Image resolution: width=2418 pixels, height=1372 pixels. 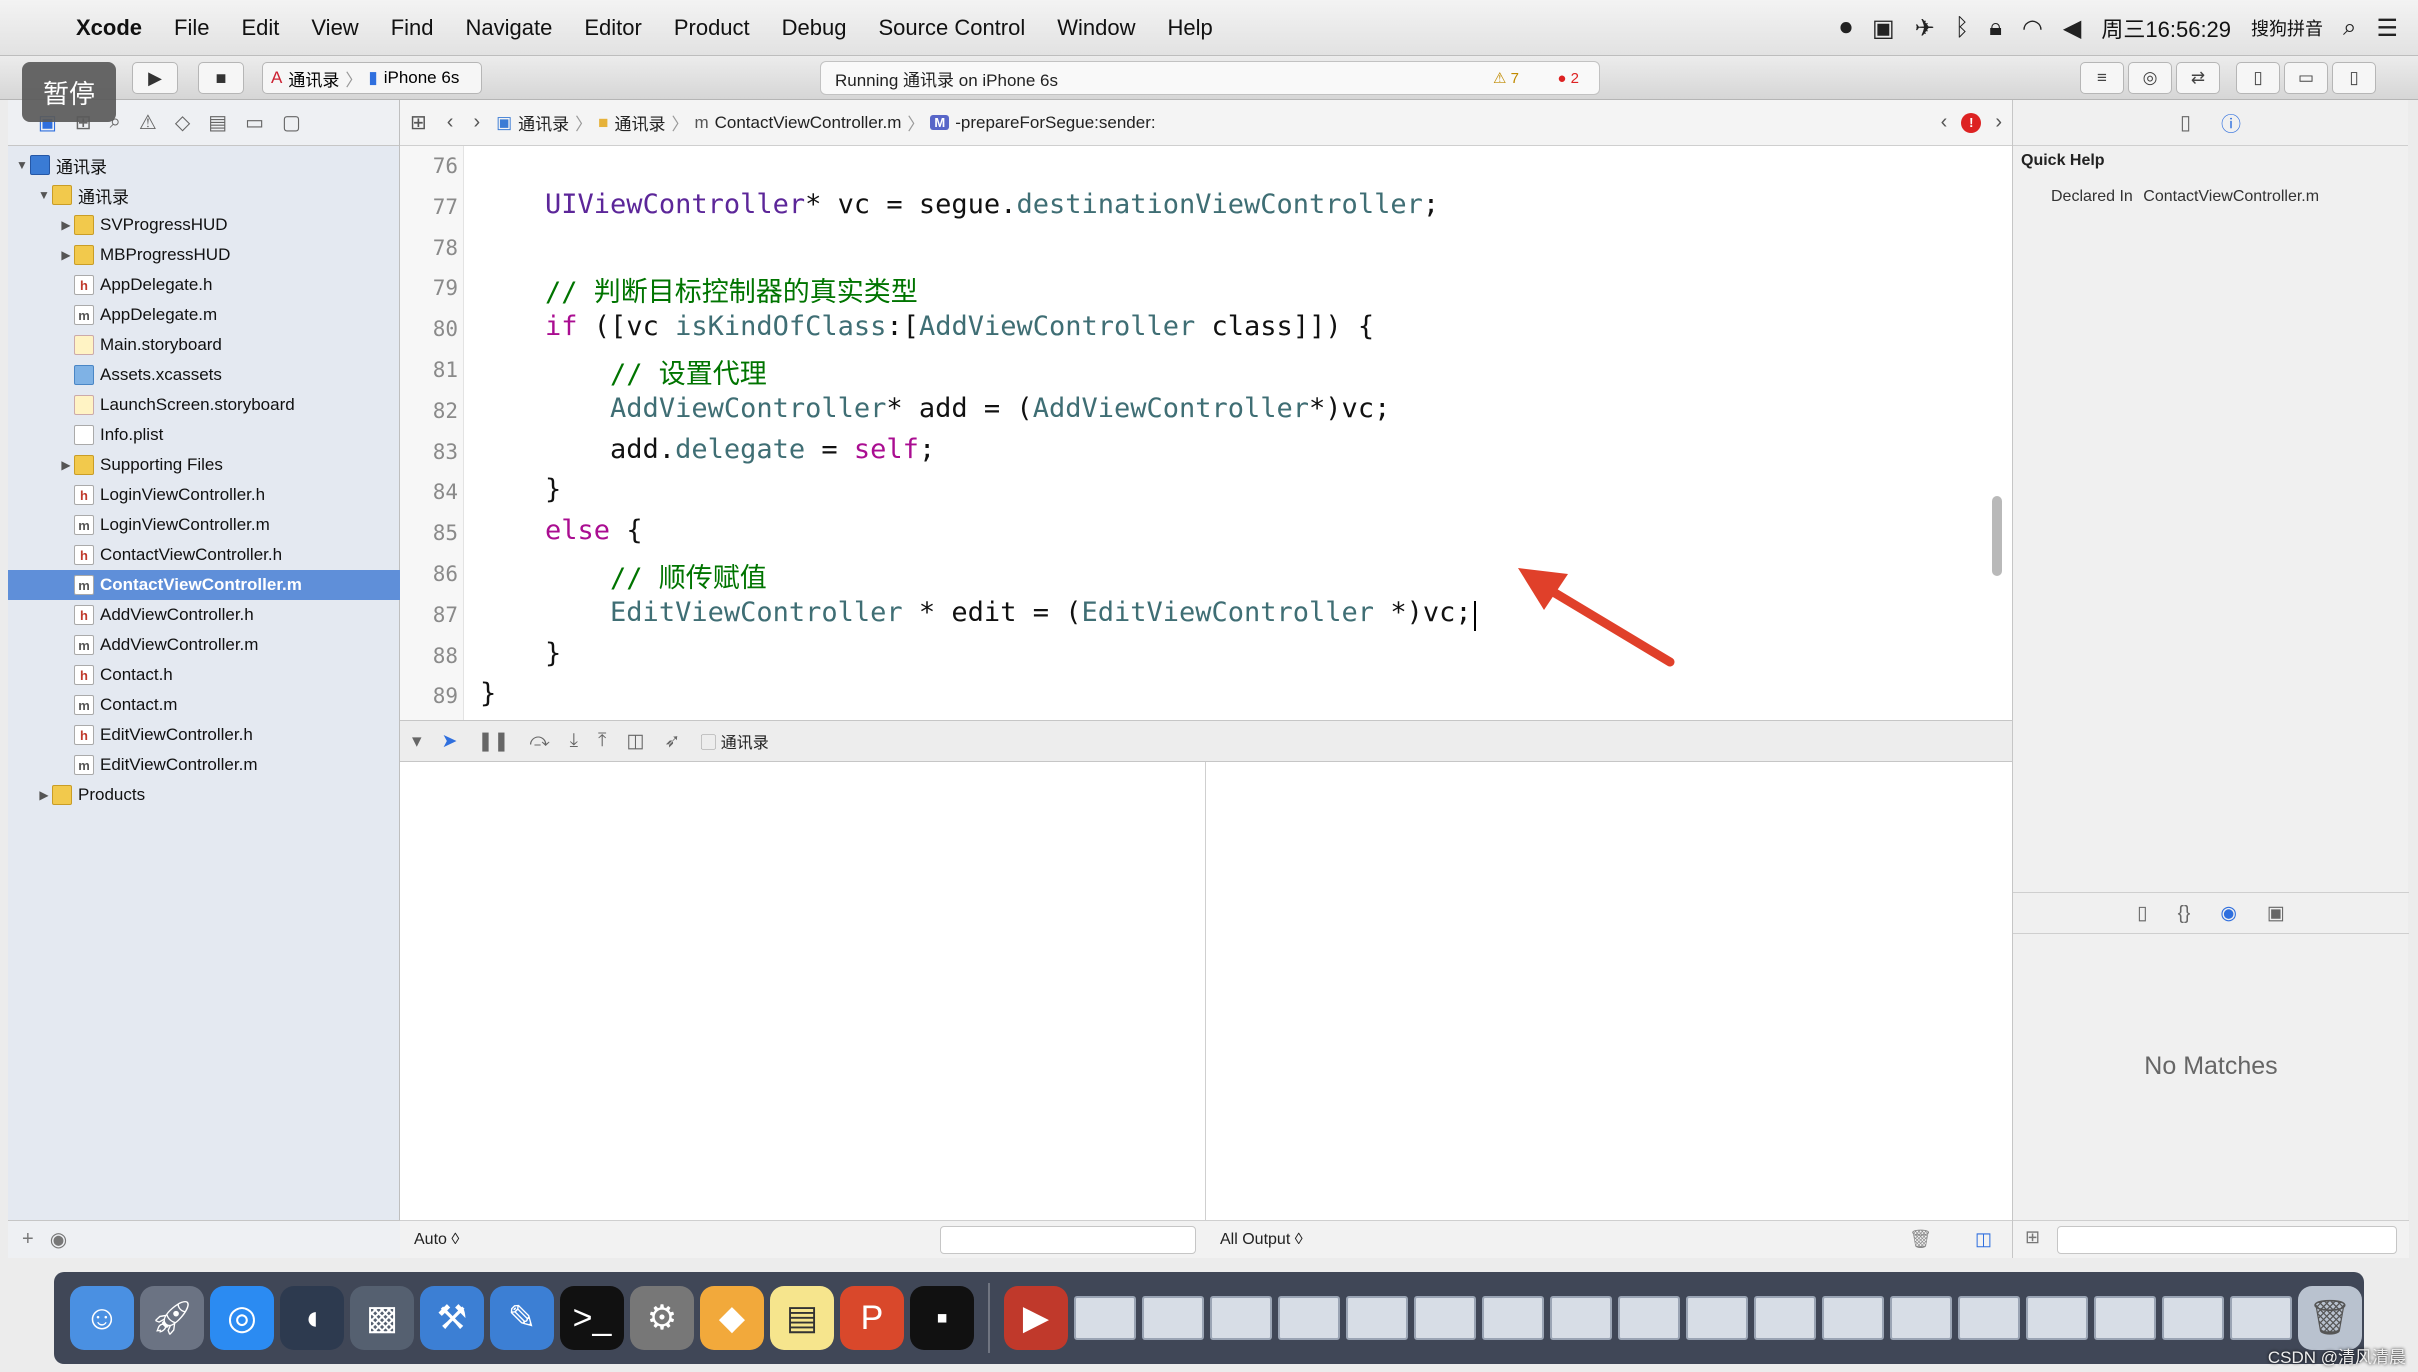 What do you see at coordinates (1983, 1239) in the screenshot?
I see `split-view-icon: ◫` at bounding box center [1983, 1239].